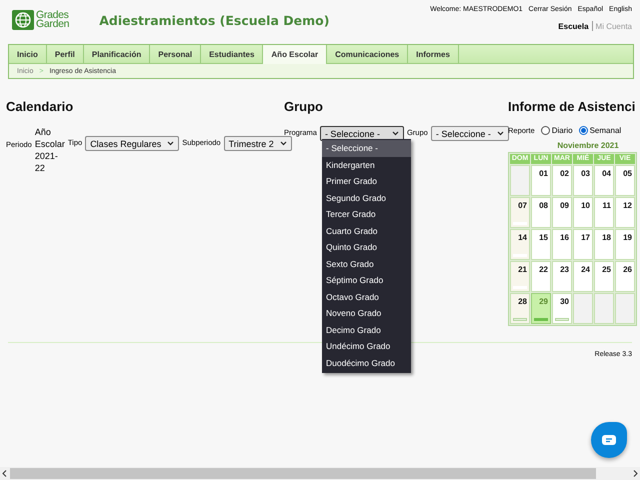 The width and height of the screenshot is (640, 480). Describe the element at coordinates (132, 143) in the screenshot. I see `type-select: Clases Regulares` at that location.